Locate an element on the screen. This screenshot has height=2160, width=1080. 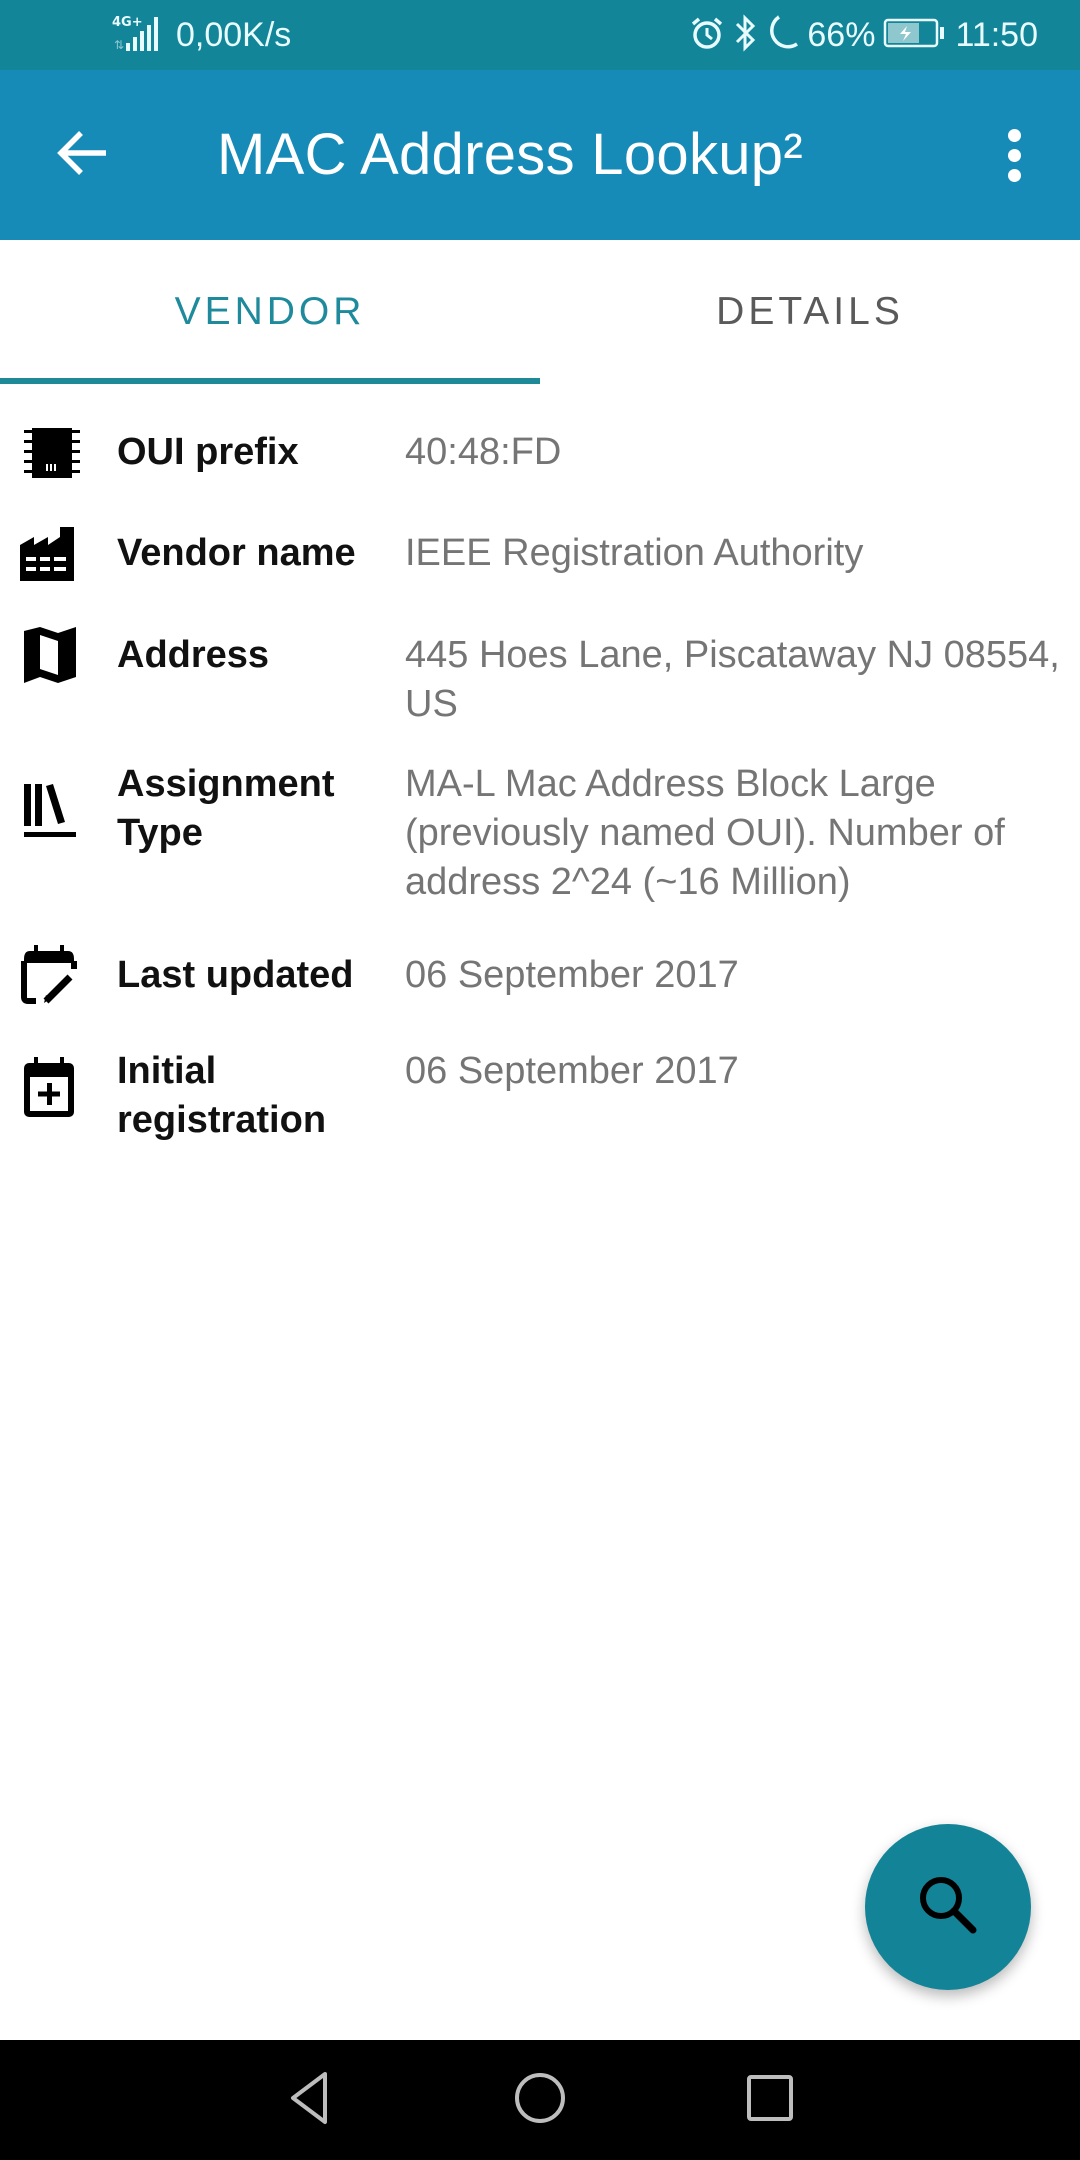
arrow-back-icon is located at coordinates (82, 155).